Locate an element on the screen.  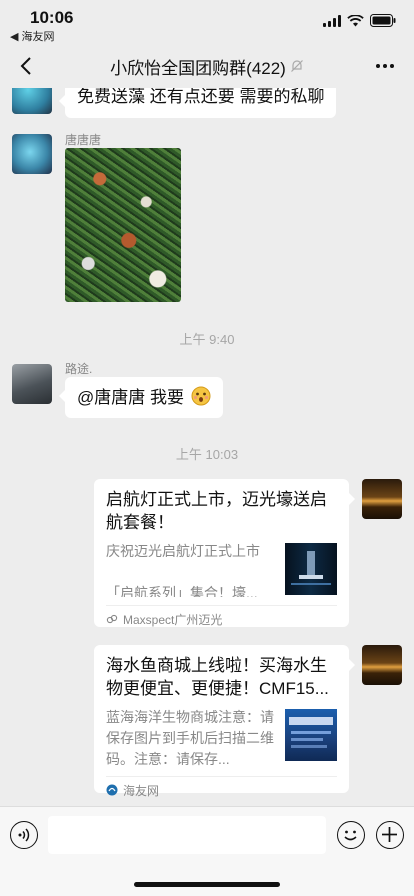
smiley-icon is located at coordinates (350, 835).